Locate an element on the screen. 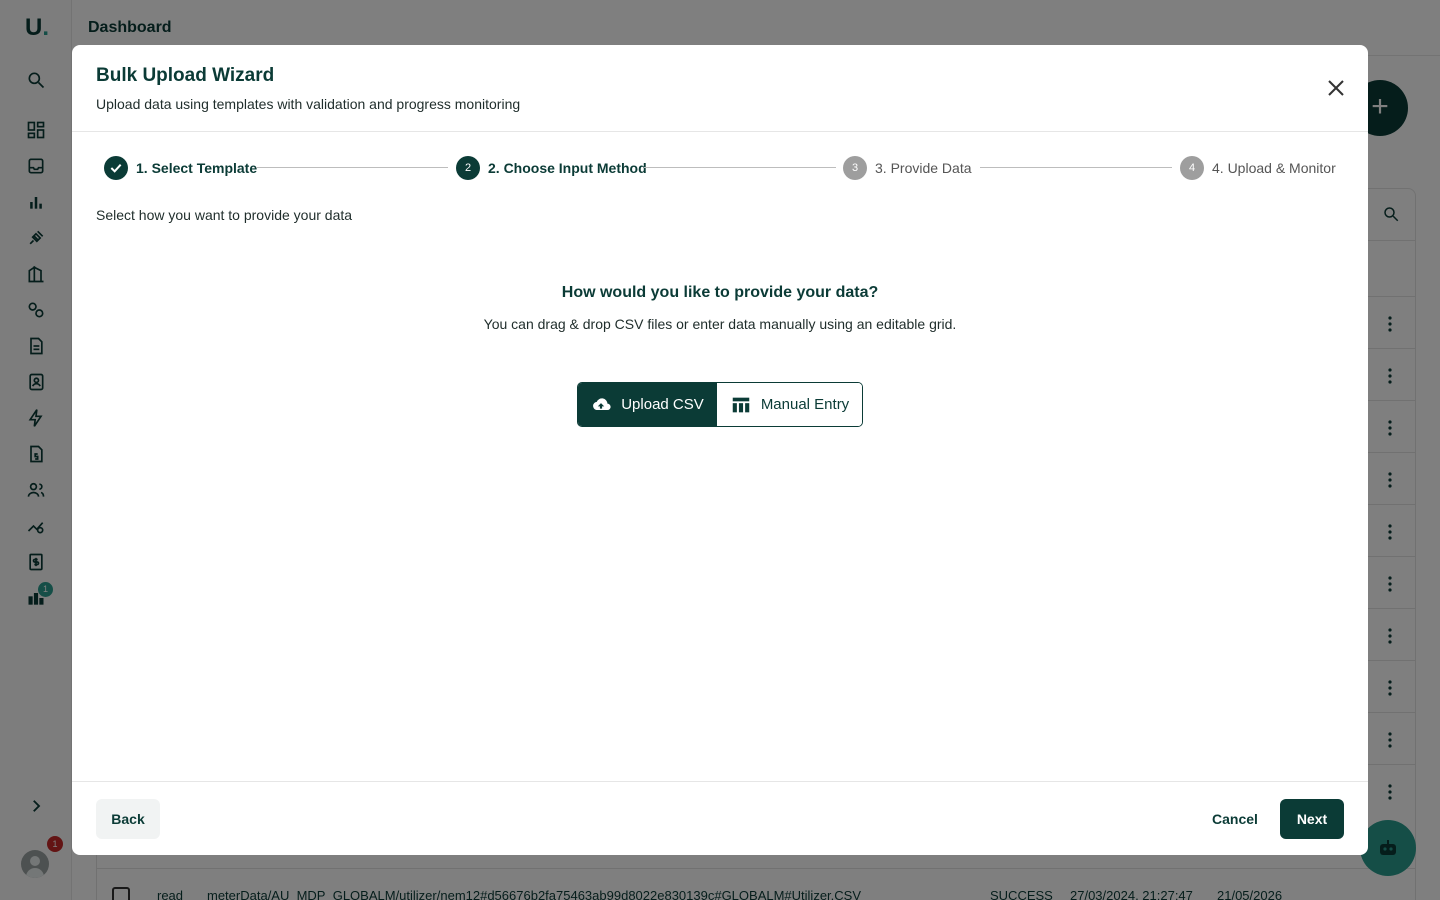 This screenshot has height=900, width=1440. step-choose-input-method: 2 2. Choose Input Method is located at coordinates (551, 168).